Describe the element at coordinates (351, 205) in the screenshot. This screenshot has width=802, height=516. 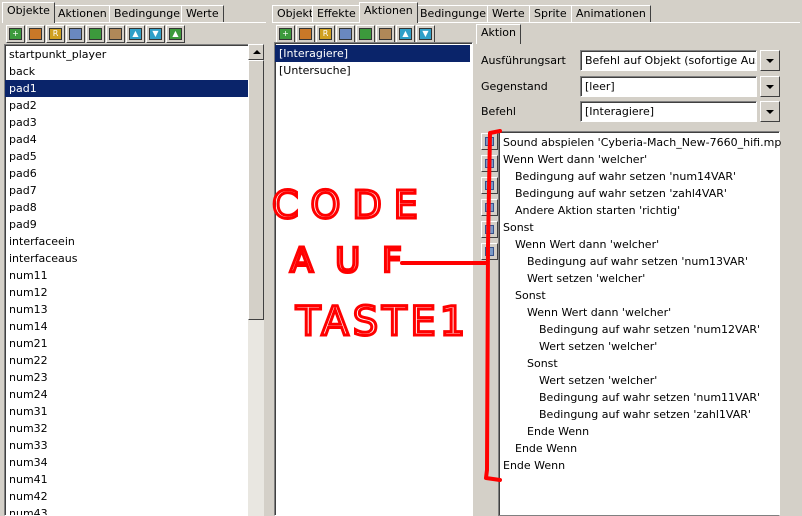
I see `annotation-text-line: CODE` at that location.